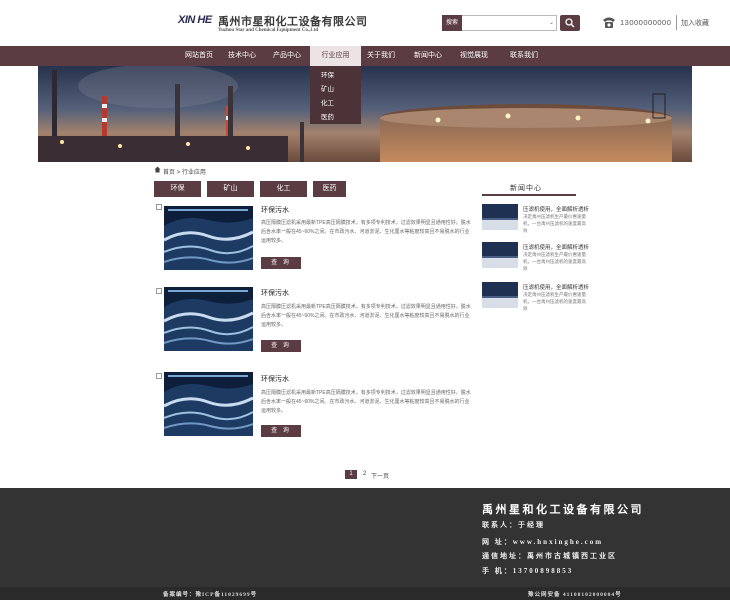 The image size is (730, 600). What do you see at coordinates (646, 22) in the screenshot?
I see `phone-number: 13000000000` at bounding box center [646, 22].